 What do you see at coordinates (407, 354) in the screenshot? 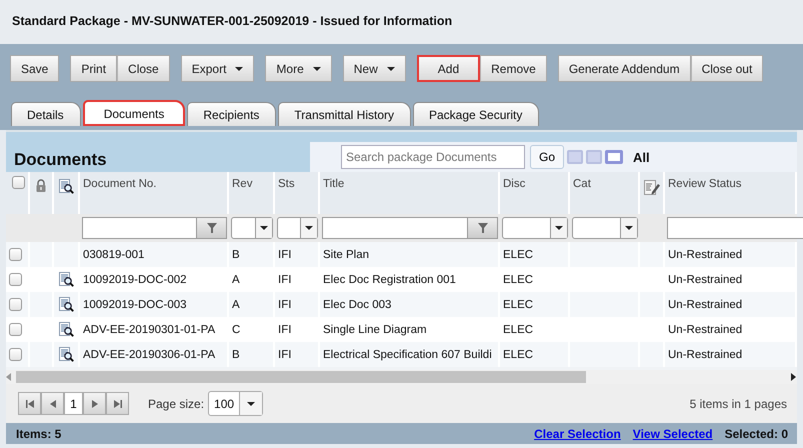
I see `table-cell: Electrical Specification 607 Buildi` at bounding box center [407, 354].